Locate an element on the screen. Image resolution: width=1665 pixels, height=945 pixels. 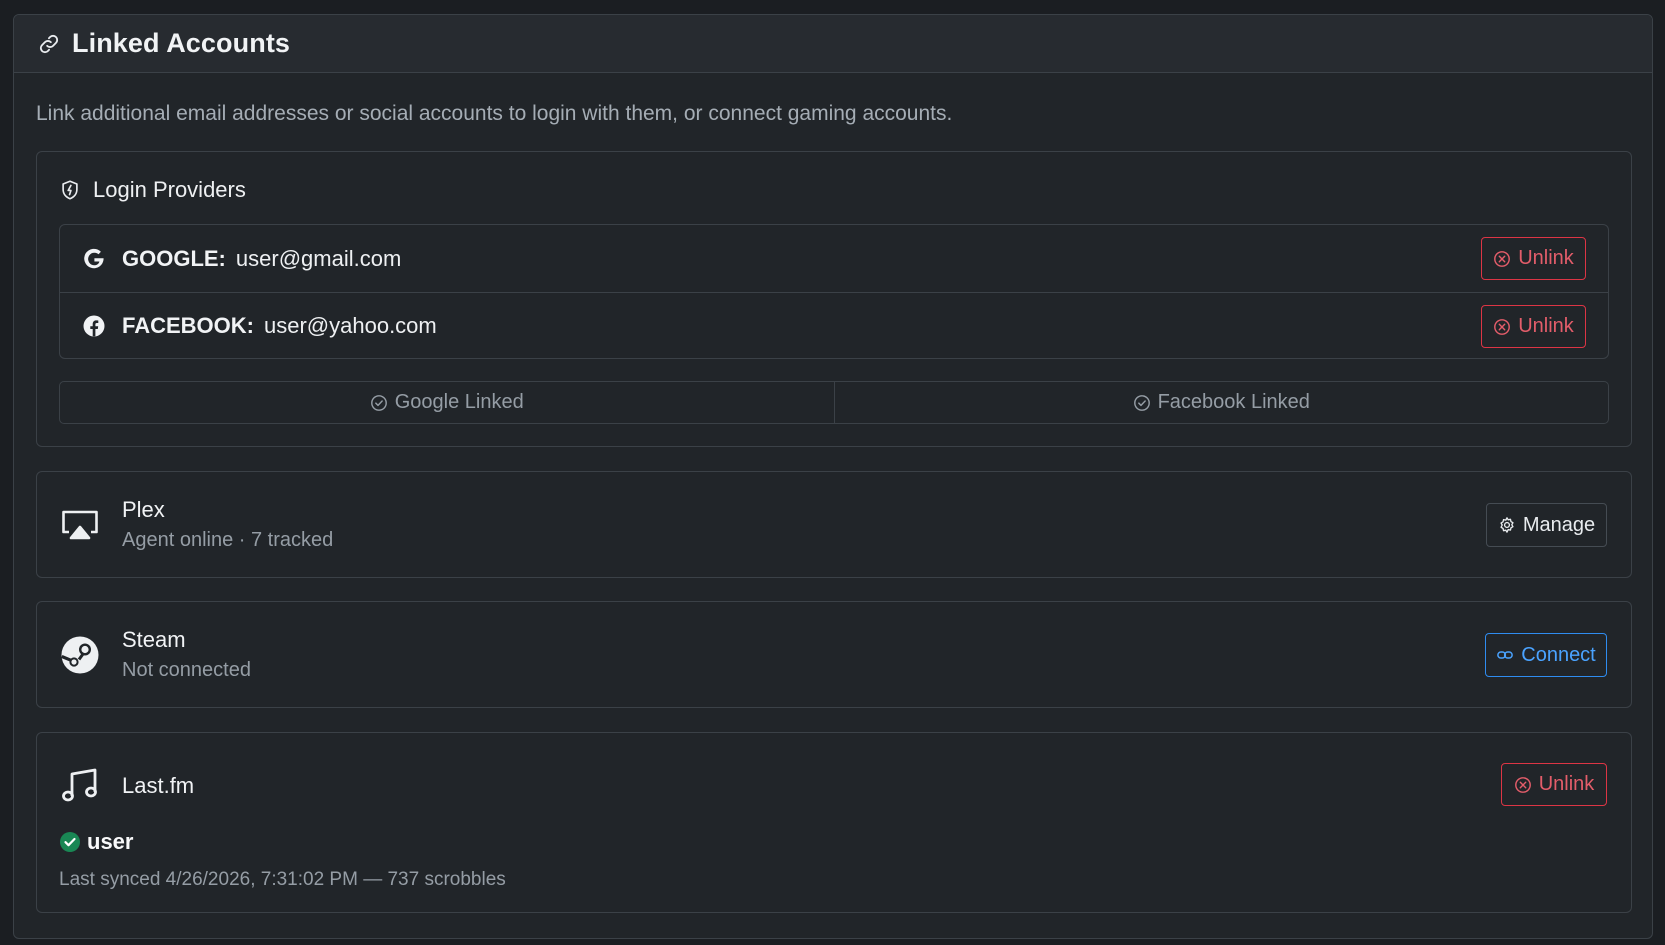
card-header: Linked Accounts is located at coordinates (833, 44).